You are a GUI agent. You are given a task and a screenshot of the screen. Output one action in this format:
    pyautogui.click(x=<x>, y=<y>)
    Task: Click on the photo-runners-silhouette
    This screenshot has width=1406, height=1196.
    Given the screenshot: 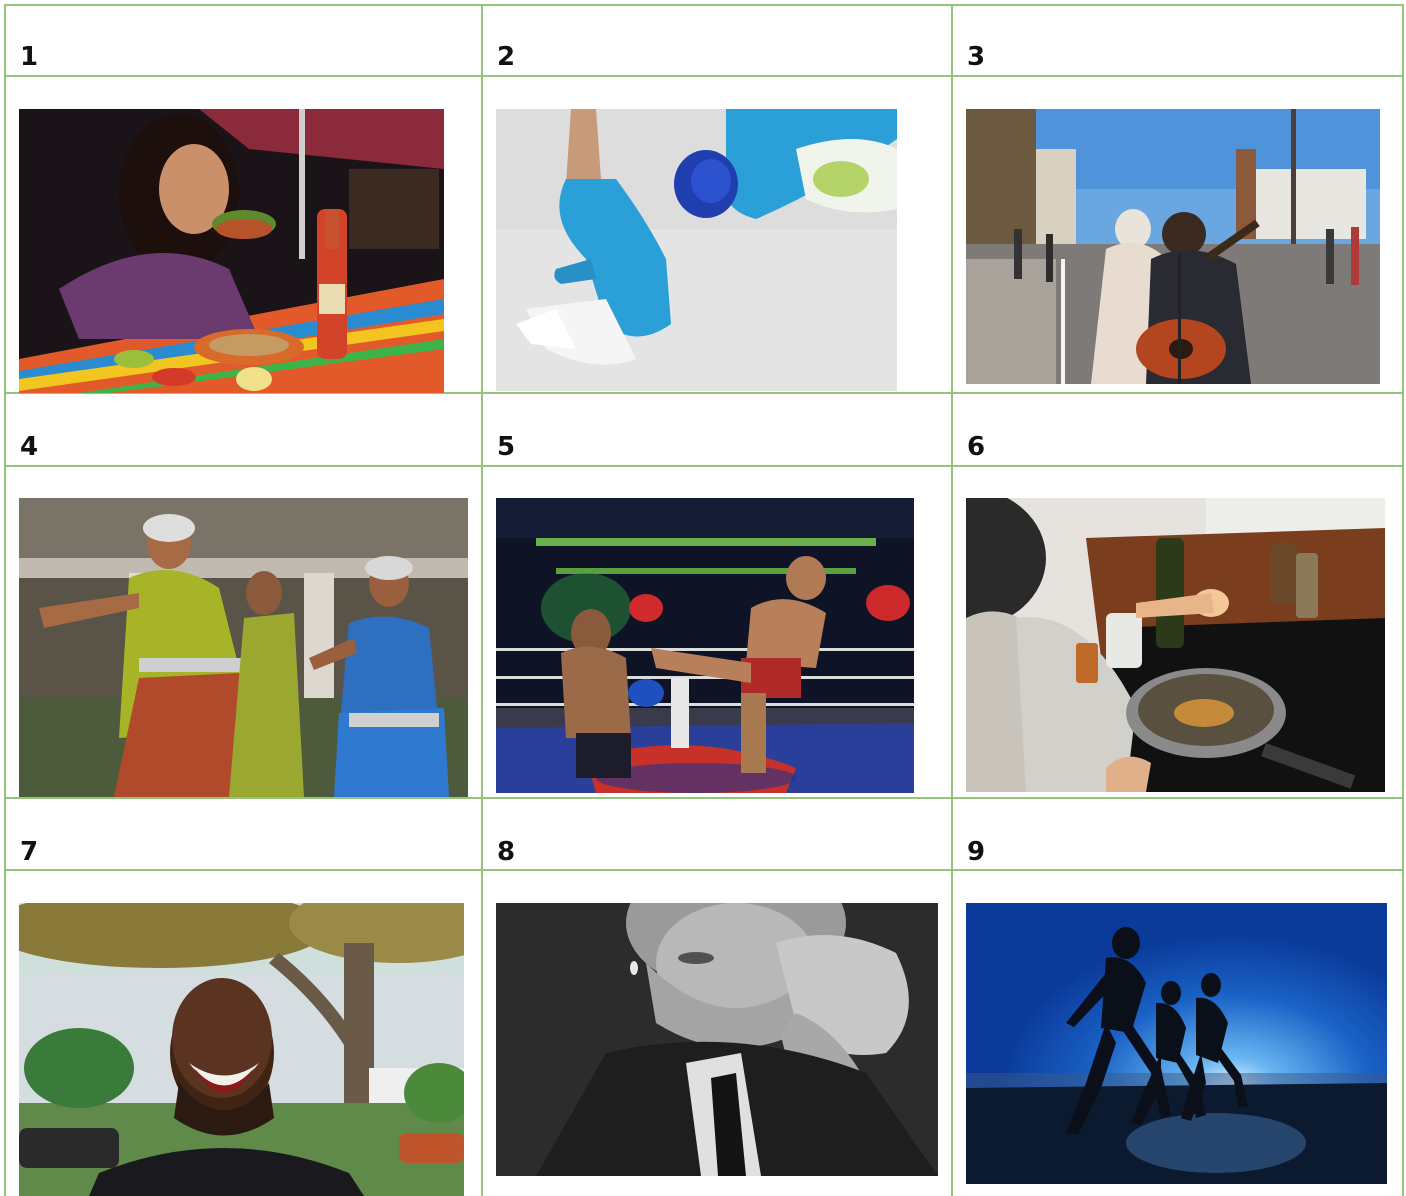 What is the action you would take?
    pyautogui.click(x=1176, y=1043)
    